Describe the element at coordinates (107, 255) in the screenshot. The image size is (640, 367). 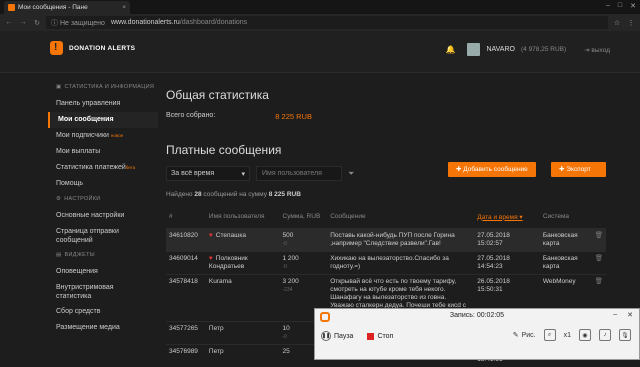
I see `sidebar-section-widgets: ▤ ВИДЖЕТЫ` at that location.